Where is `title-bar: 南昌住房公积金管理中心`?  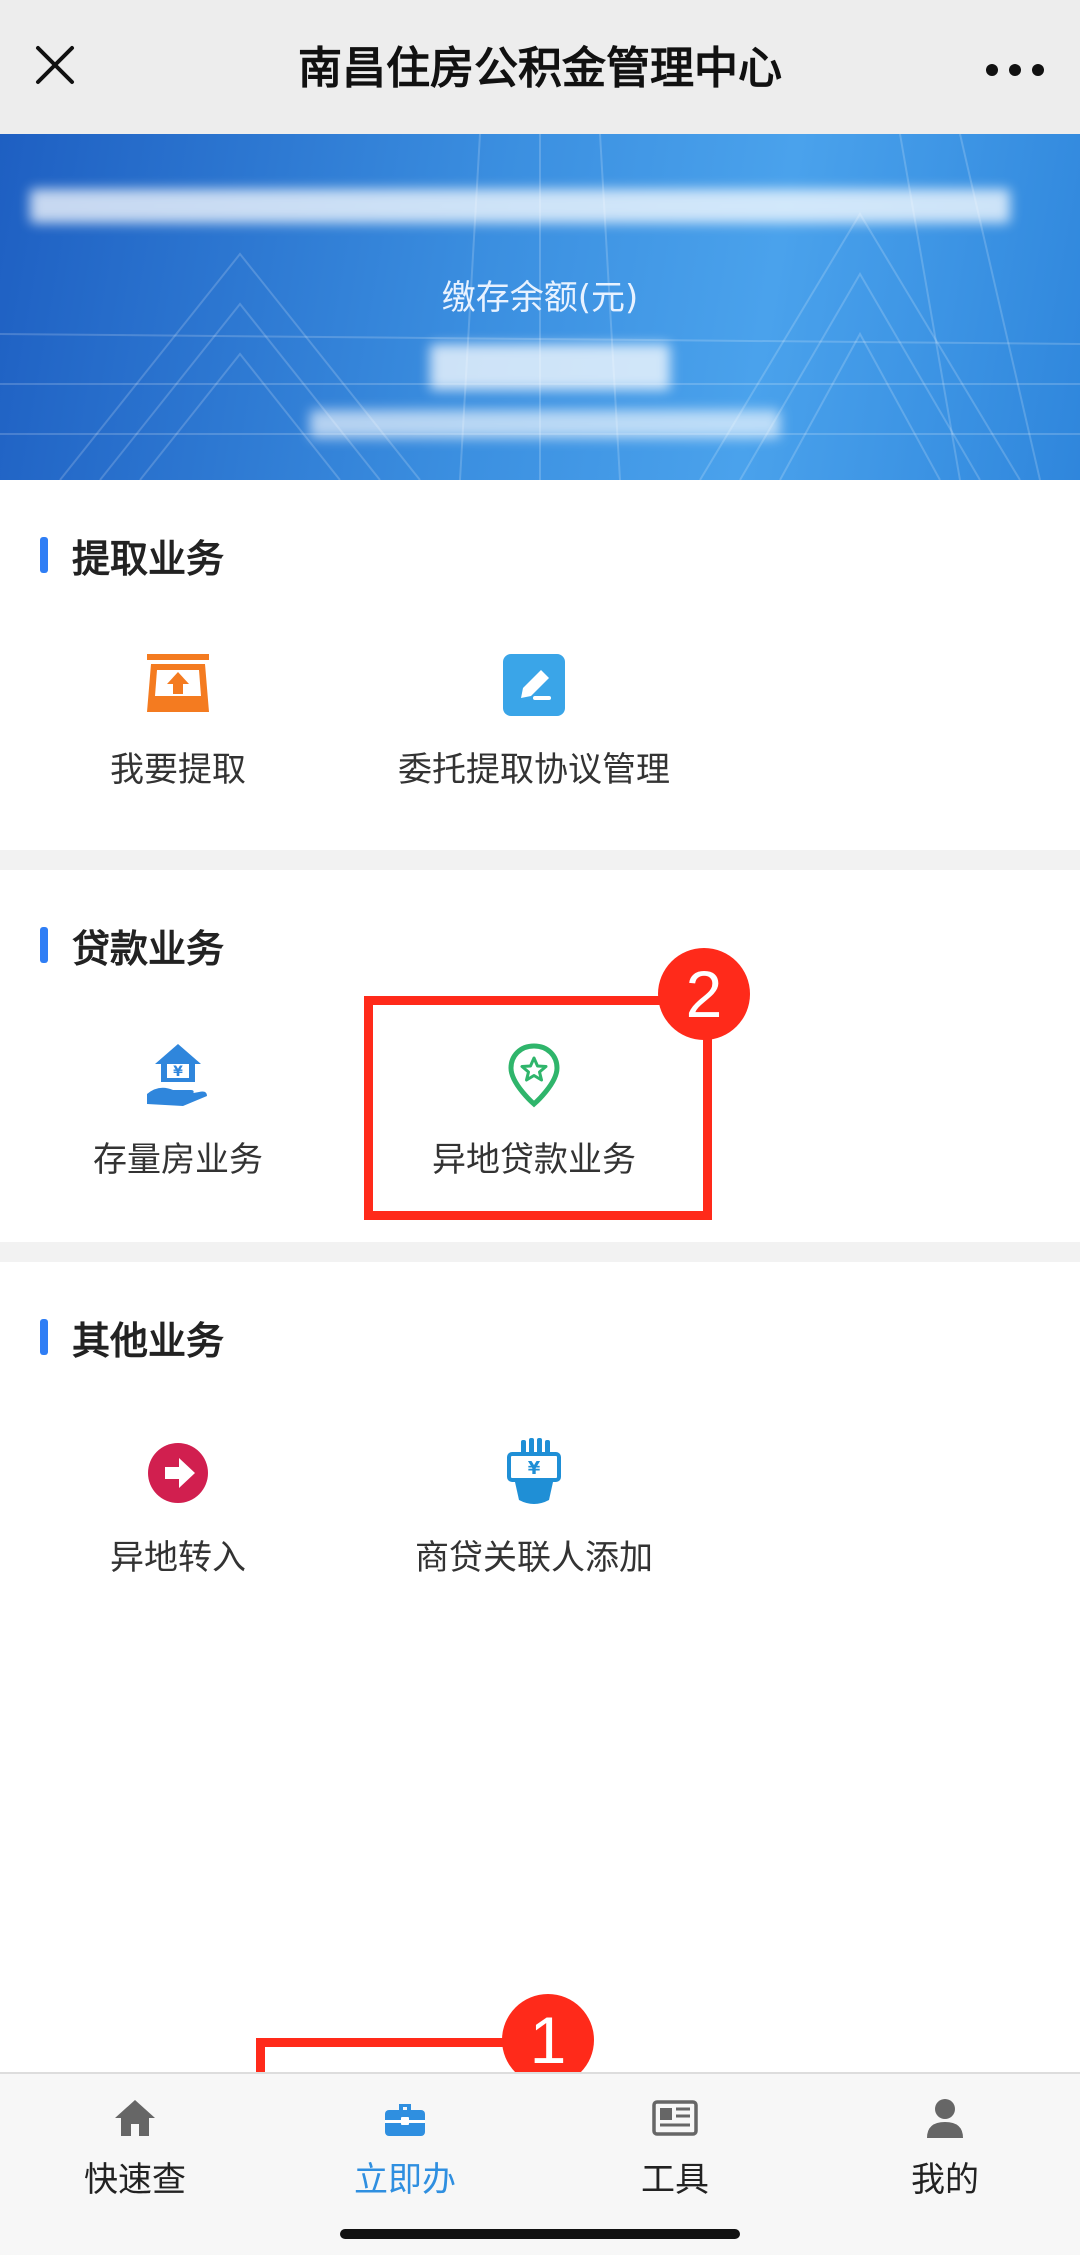 title-bar: 南昌住房公积金管理中心 is located at coordinates (540, 67).